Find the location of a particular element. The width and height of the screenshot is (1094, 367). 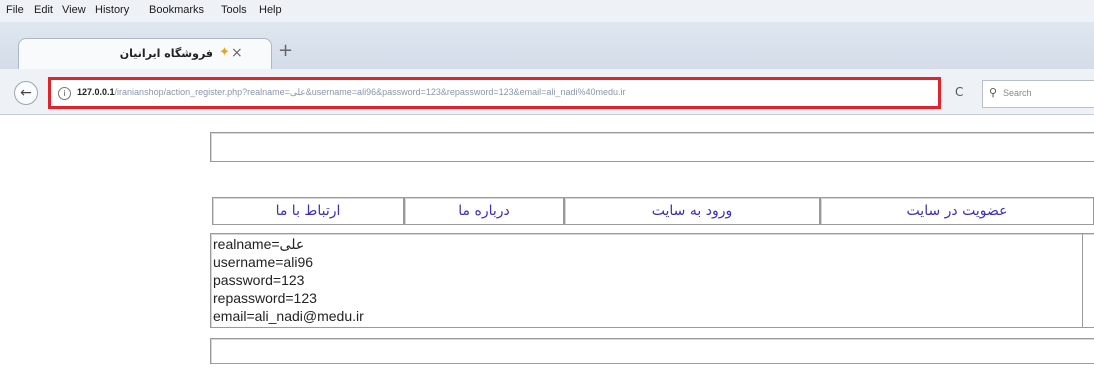

menu-help: Help is located at coordinates (270, 10).